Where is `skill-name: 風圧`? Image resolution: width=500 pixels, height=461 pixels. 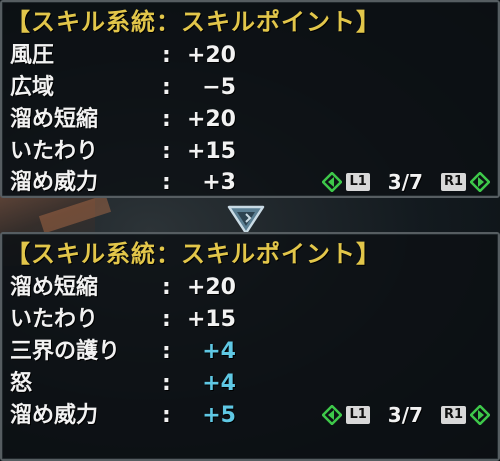 skill-name: 風圧 is located at coordinates (32, 55).